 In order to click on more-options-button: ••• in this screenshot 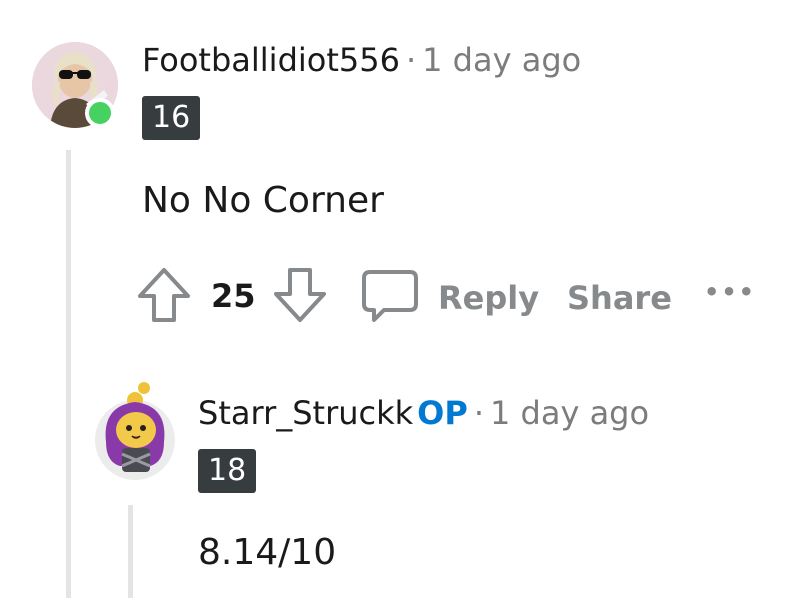, I will do `click(730, 292)`.